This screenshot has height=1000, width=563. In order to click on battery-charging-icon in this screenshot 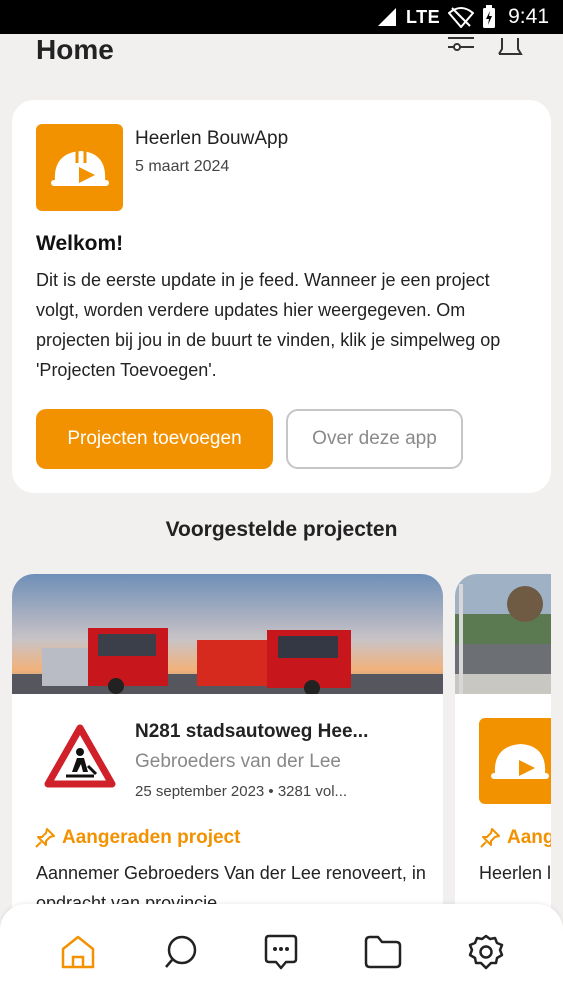, I will do `click(489, 16)`.